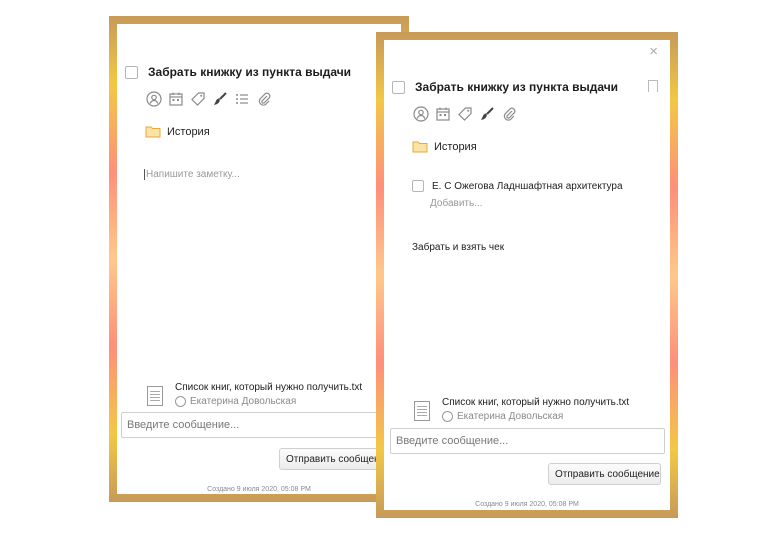 This screenshot has width=782, height=542. What do you see at coordinates (653, 88) in the screenshot?
I see `bookmark-icon` at bounding box center [653, 88].